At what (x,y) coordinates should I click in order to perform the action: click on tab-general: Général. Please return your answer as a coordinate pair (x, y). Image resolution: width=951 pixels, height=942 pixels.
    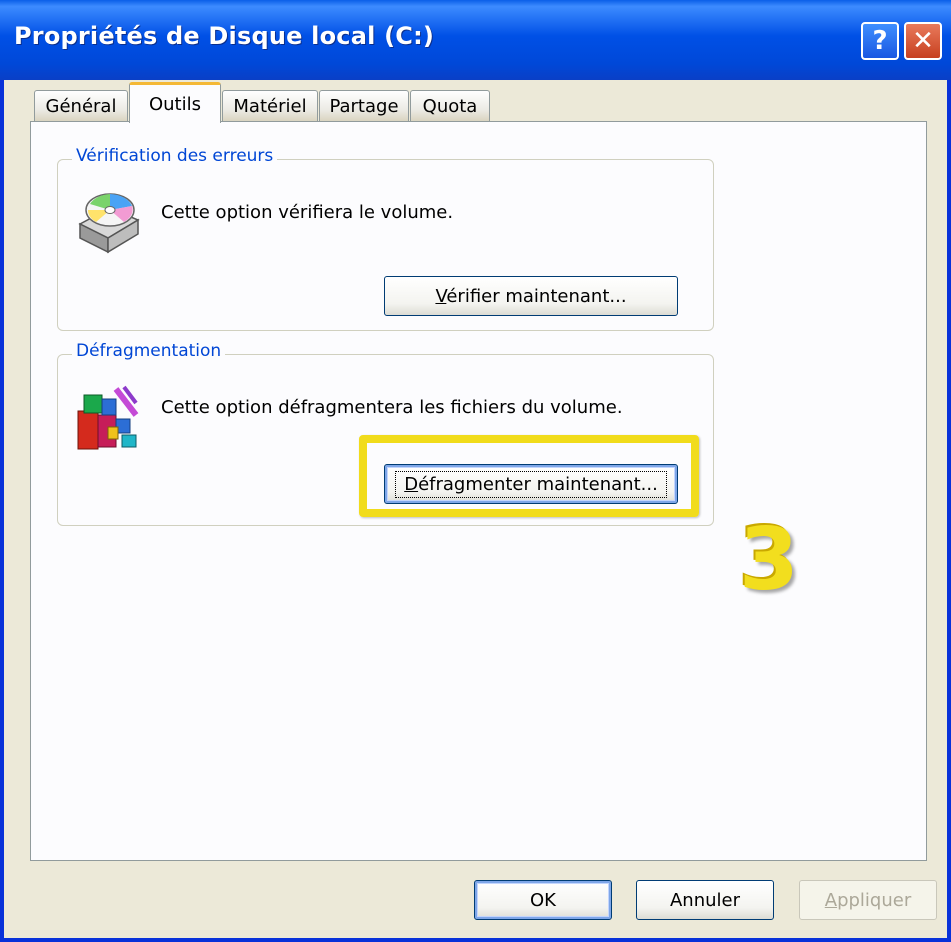
    Looking at the image, I should click on (81, 106).